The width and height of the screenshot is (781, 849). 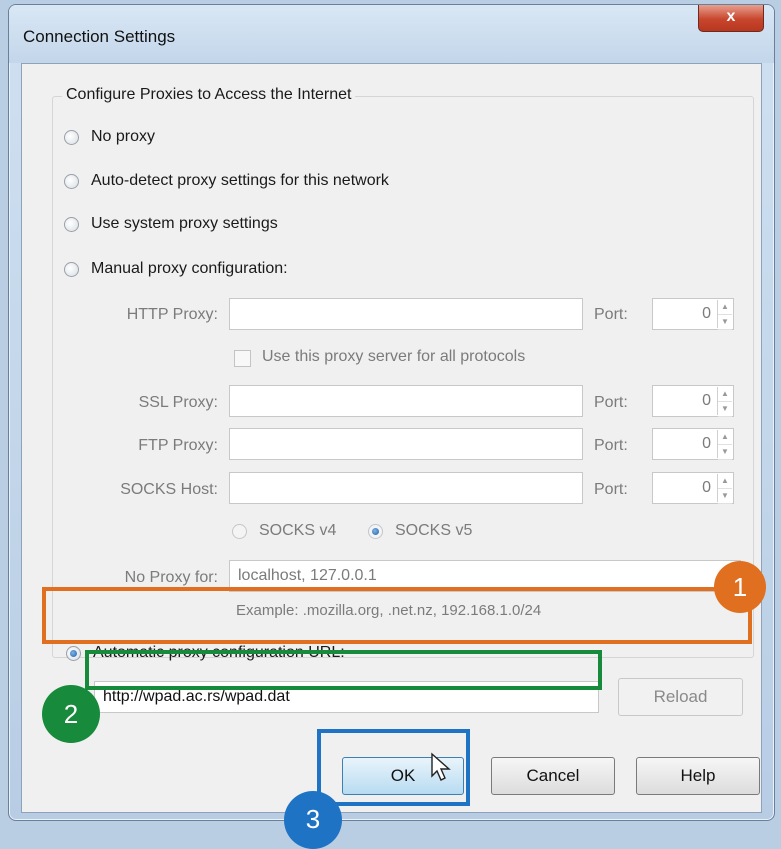 I want to click on use-all-protocols-label: Use this proxy server for all protocols, so click(x=394, y=356).